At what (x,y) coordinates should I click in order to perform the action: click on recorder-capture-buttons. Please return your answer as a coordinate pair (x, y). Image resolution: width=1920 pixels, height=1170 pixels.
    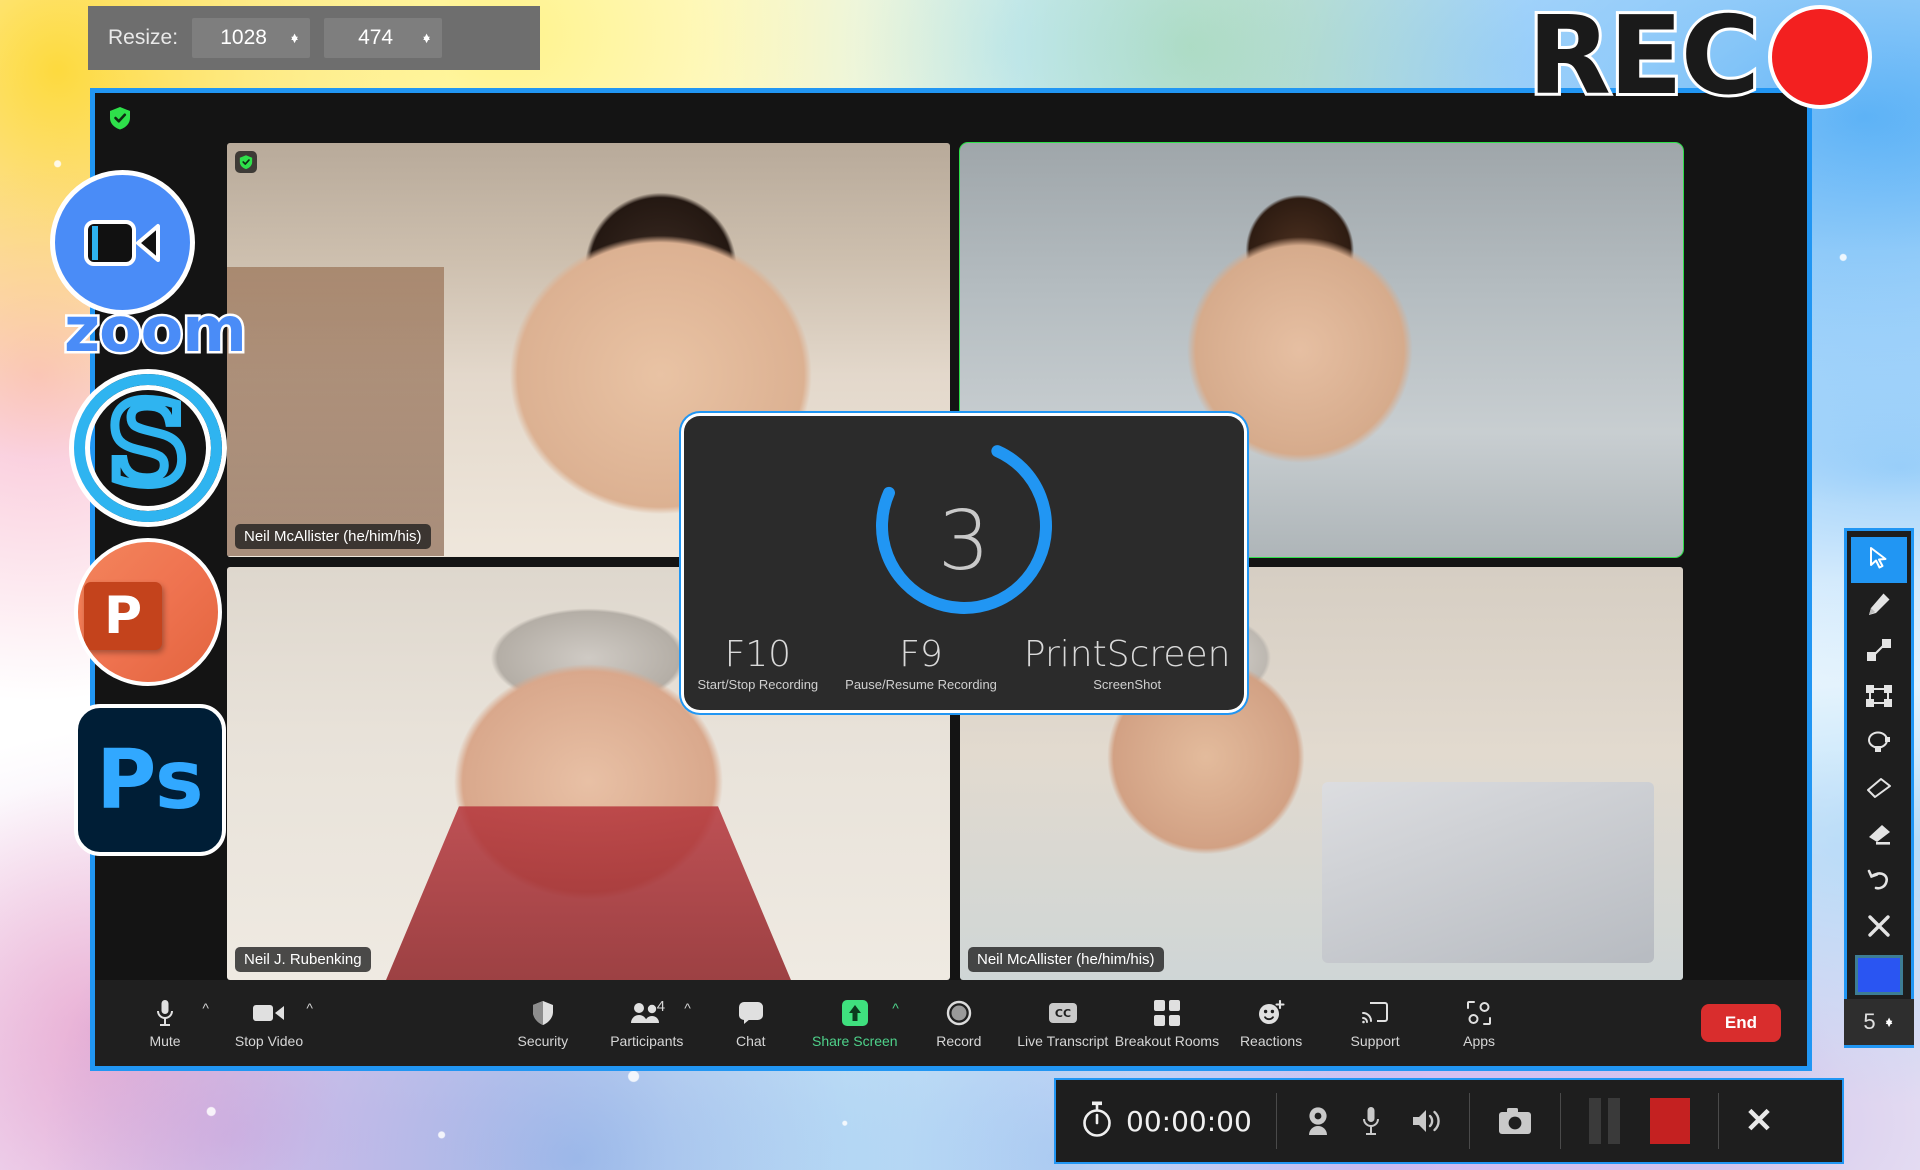
    Looking at the image, I should click on (1515, 1121).